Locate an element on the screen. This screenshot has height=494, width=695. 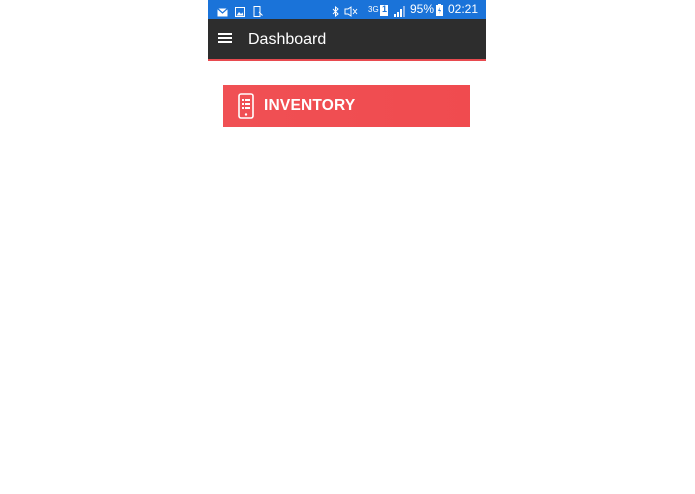
phone-list-icon is located at coordinates (246, 106).